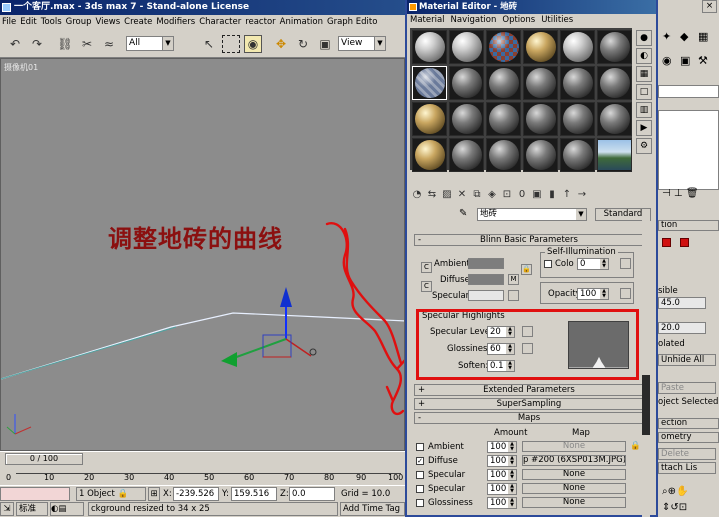  Describe the element at coordinates (709, 6) in the screenshot. I see `close-icon: ×` at that location.